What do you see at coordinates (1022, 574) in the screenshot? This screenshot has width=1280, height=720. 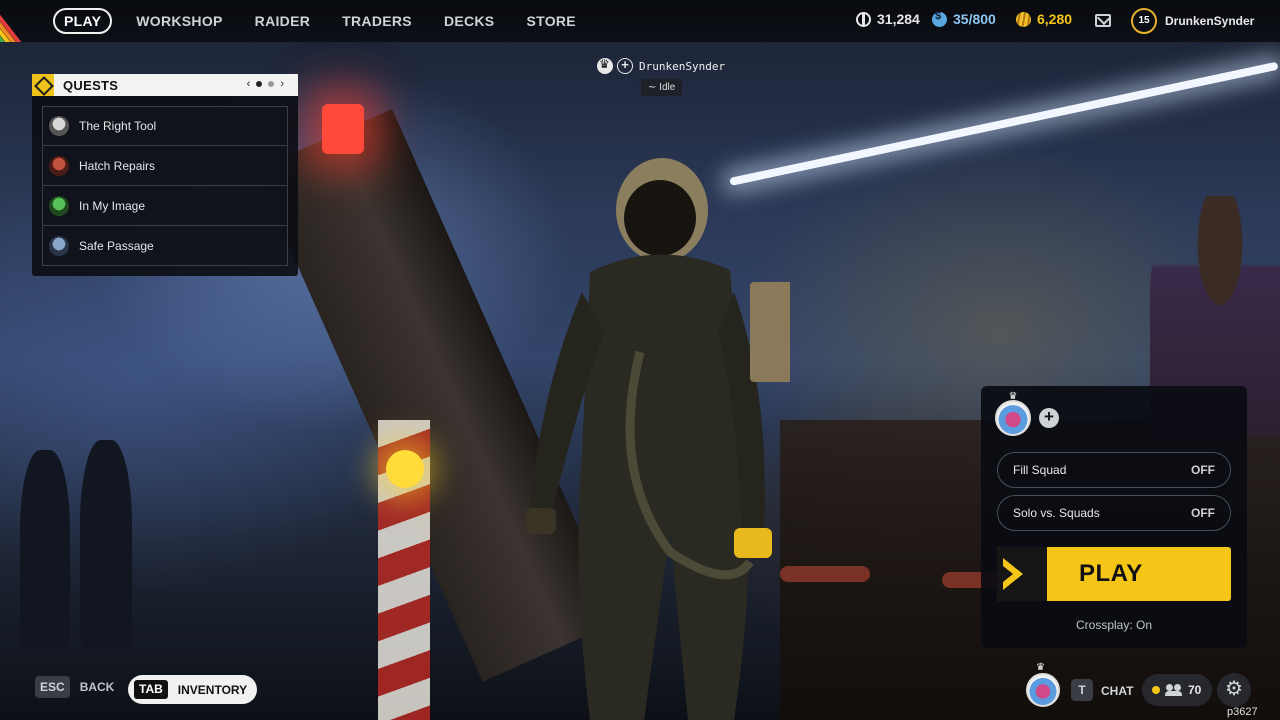 I see `chevron-right-icon` at bounding box center [1022, 574].